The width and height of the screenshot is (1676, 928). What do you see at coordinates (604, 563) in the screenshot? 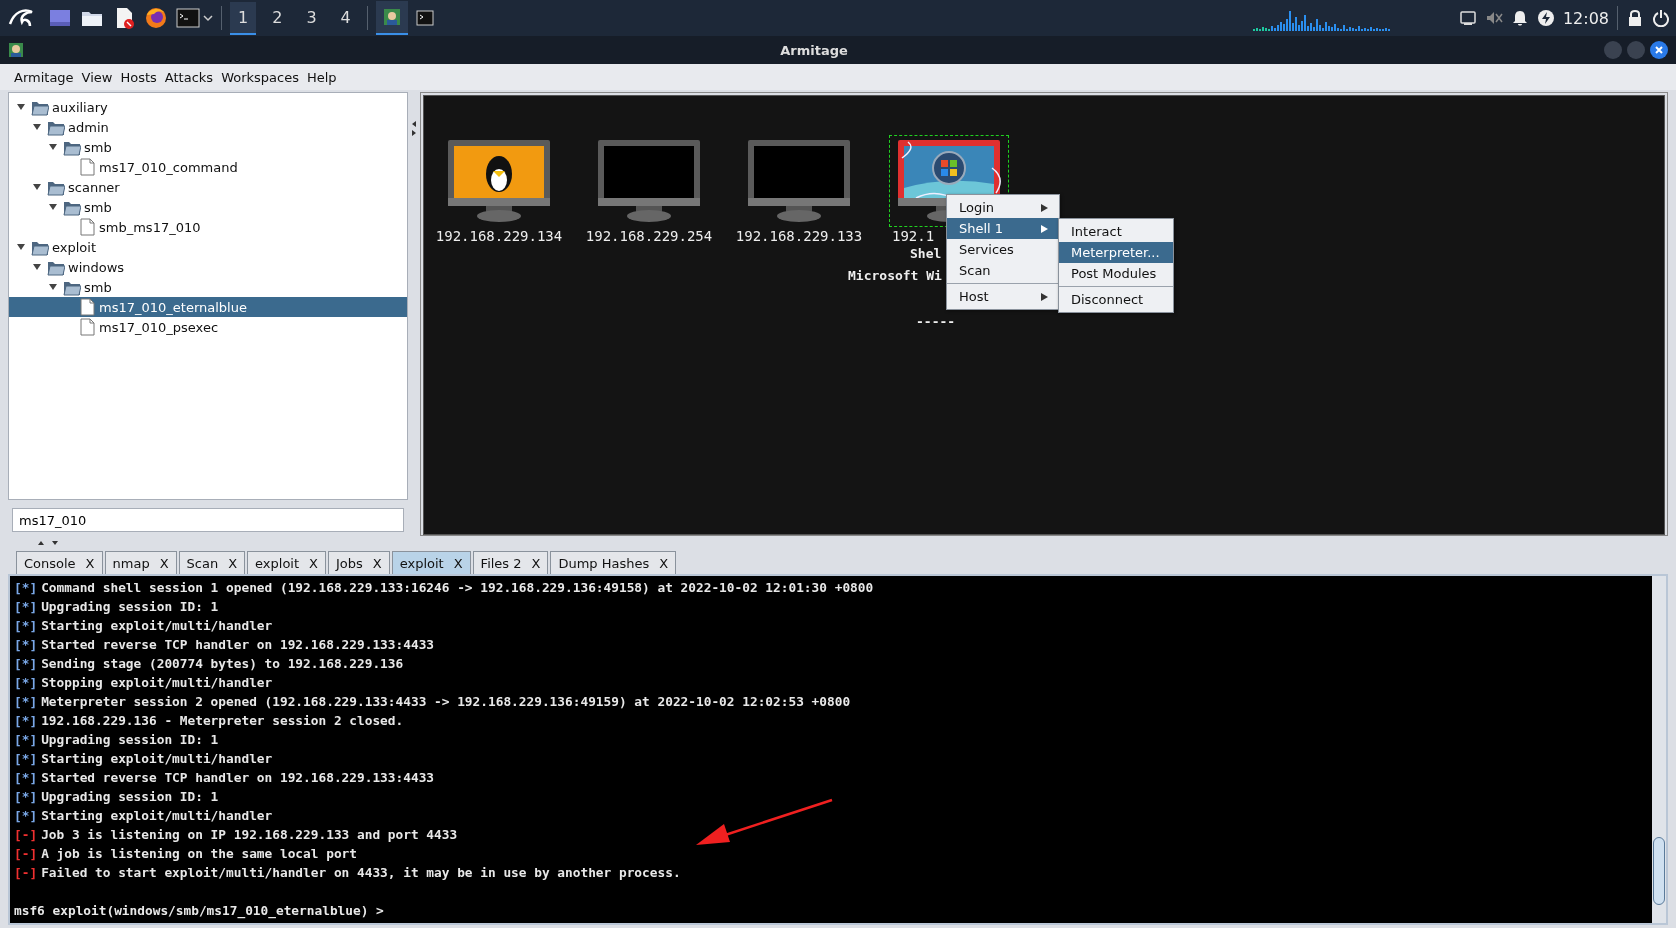
I see `tab-label: Dump Hashes` at bounding box center [604, 563].